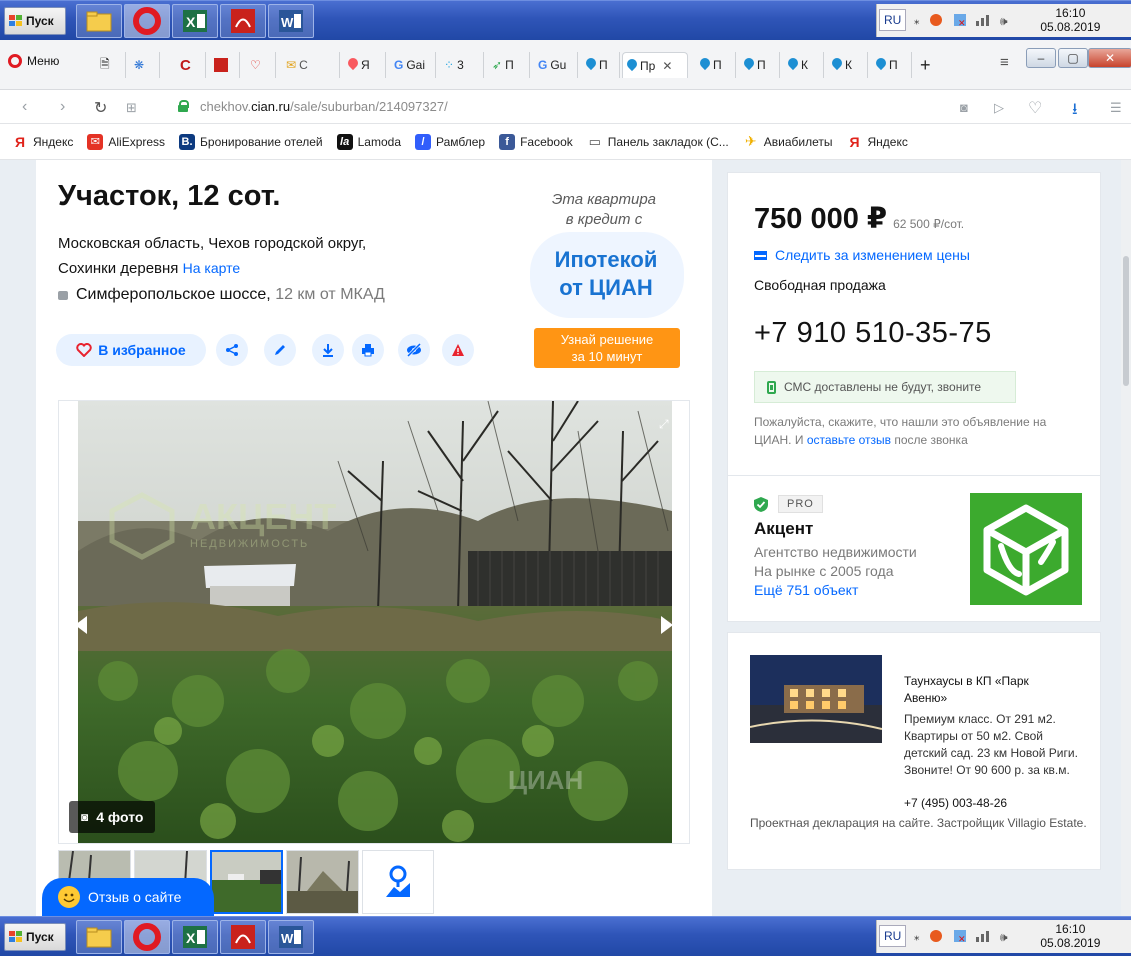  What do you see at coordinates (989, 690) in the screenshot?
I see `ad-title: Таунхаусы в КП «Парк Авеню»` at bounding box center [989, 690].